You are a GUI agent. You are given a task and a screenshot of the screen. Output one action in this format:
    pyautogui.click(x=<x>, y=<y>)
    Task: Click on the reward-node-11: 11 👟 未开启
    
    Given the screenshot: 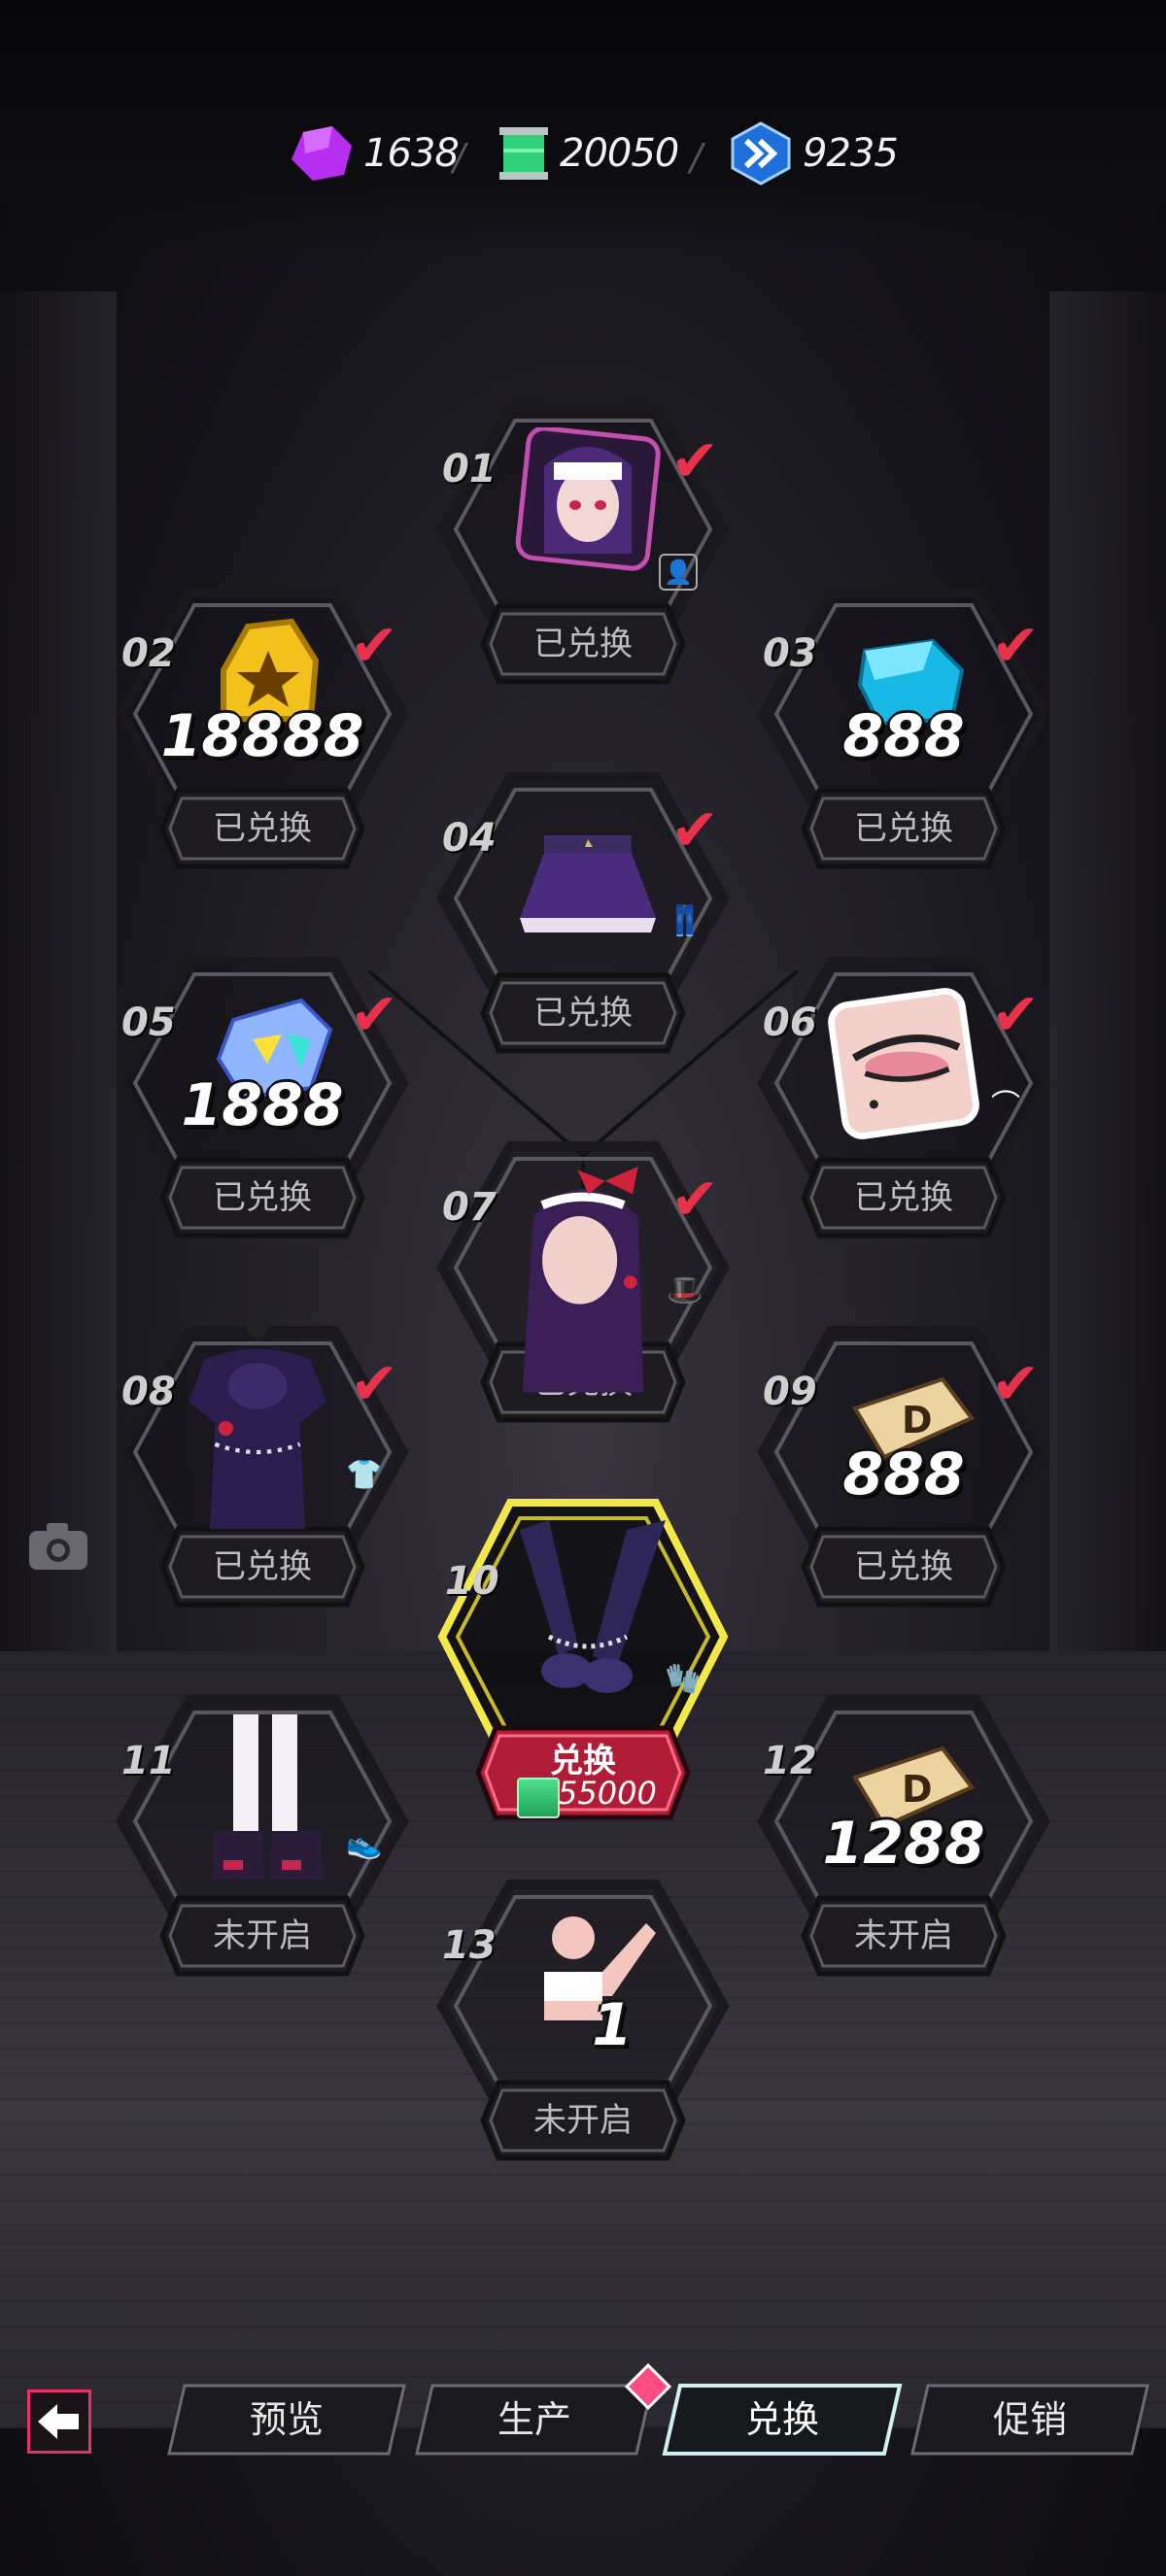 What is the action you would take?
    pyautogui.click(x=262, y=1845)
    